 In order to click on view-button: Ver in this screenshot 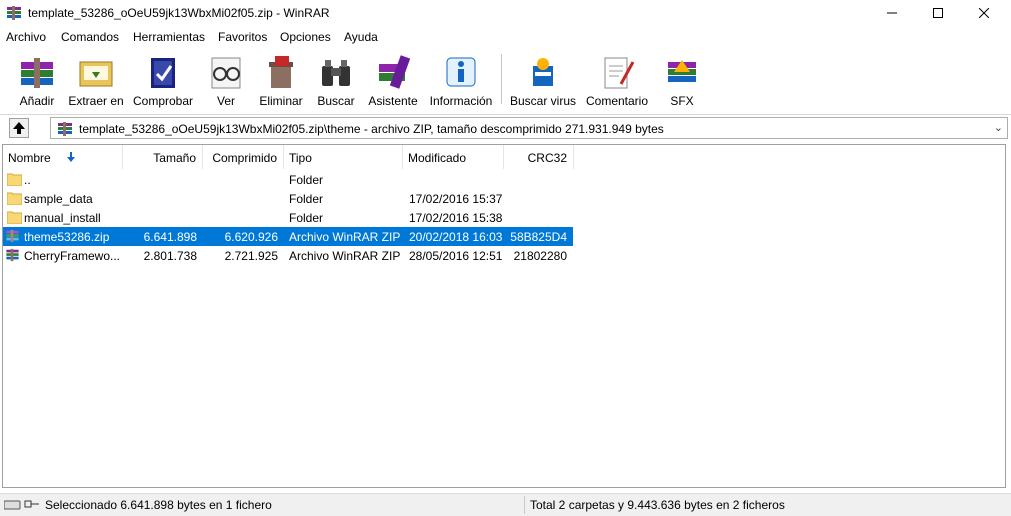, I will do `click(226, 80)`.